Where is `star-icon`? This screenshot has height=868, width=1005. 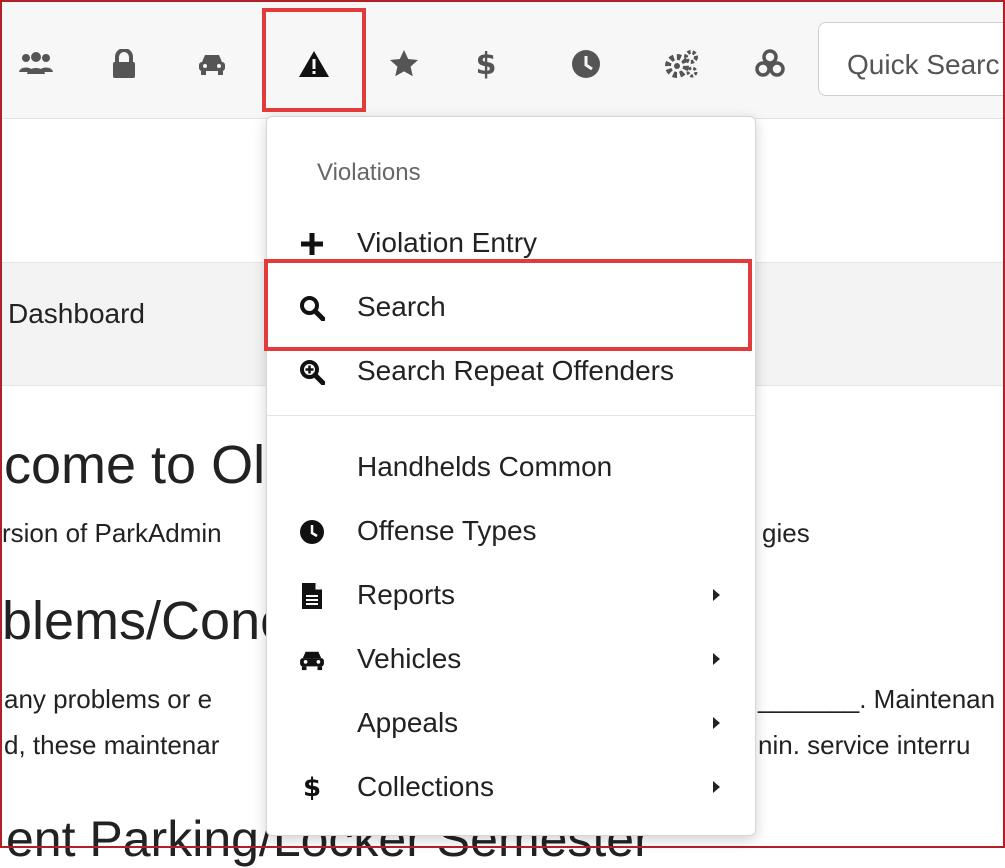 star-icon is located at coordinates (404, 64).